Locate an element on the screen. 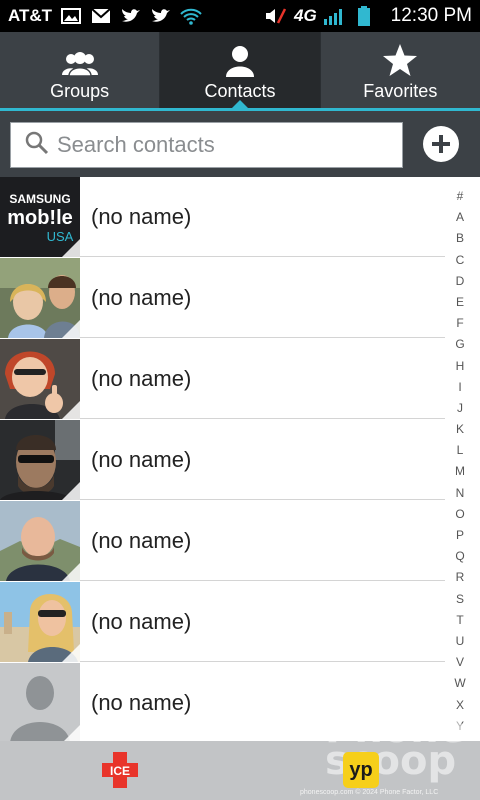  index-letter: A is located at coordinates (460, 217).